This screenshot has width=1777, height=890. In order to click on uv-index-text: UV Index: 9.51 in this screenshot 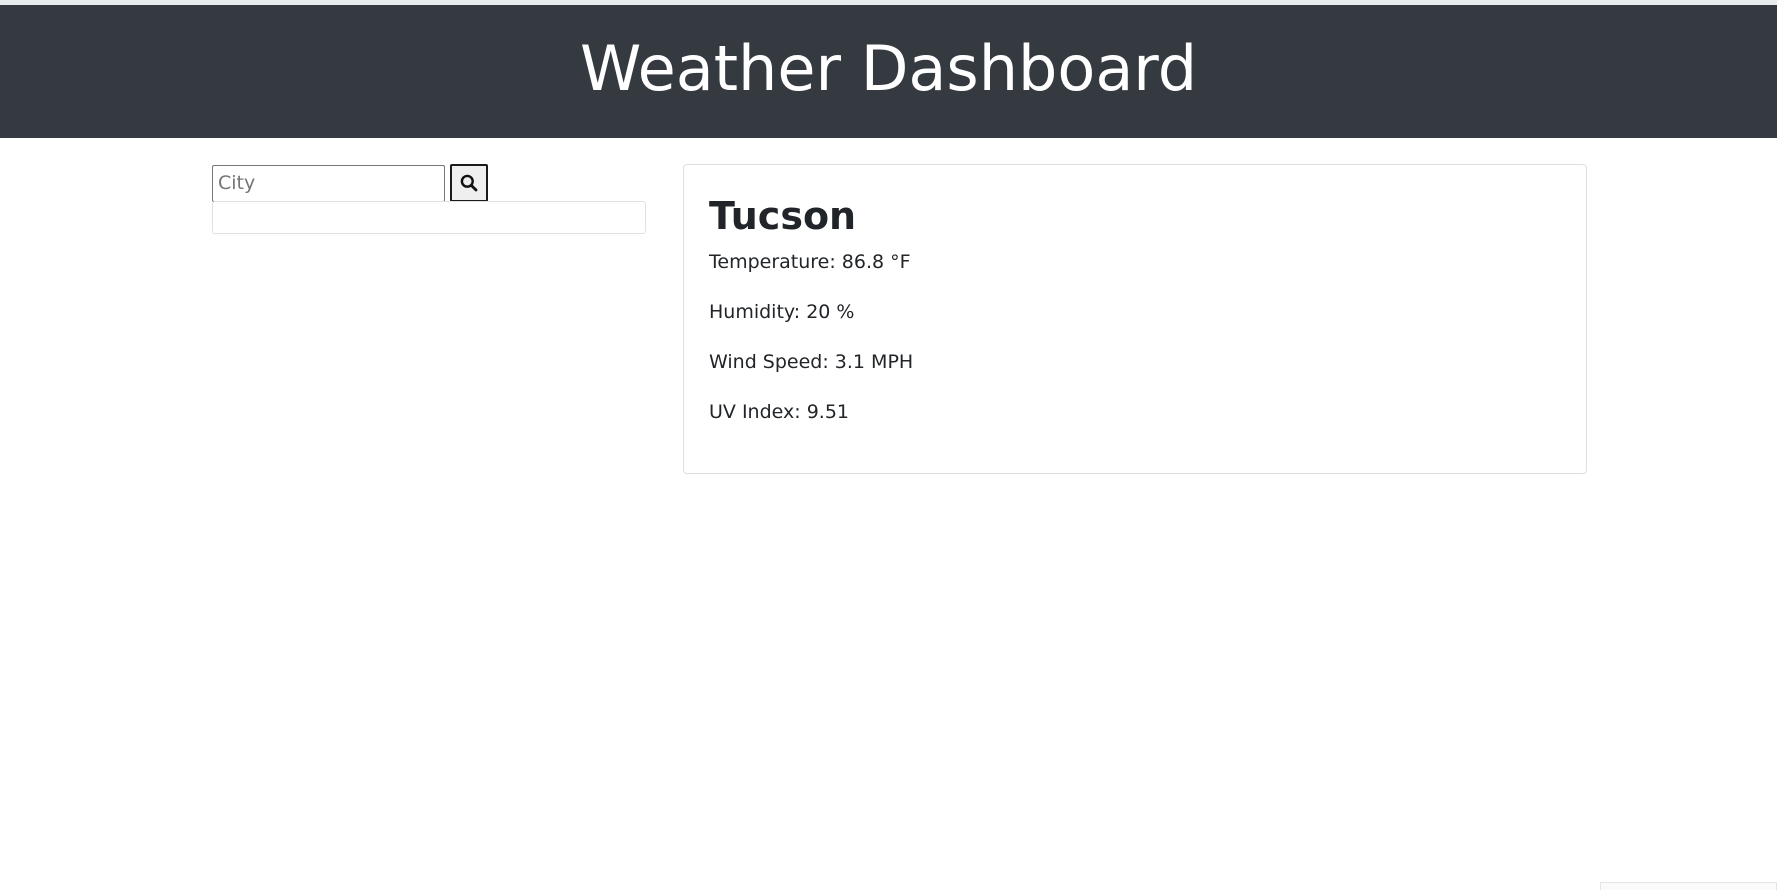, I will do `click(779, 412)`.